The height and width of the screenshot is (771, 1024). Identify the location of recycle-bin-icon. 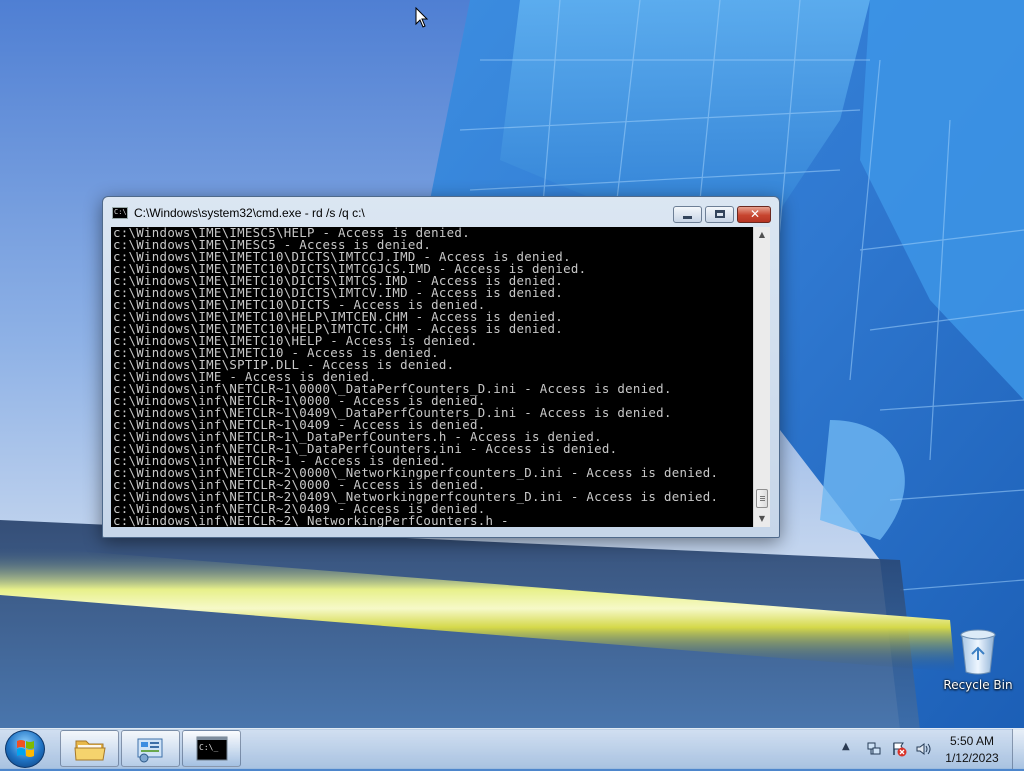
(978, 652).